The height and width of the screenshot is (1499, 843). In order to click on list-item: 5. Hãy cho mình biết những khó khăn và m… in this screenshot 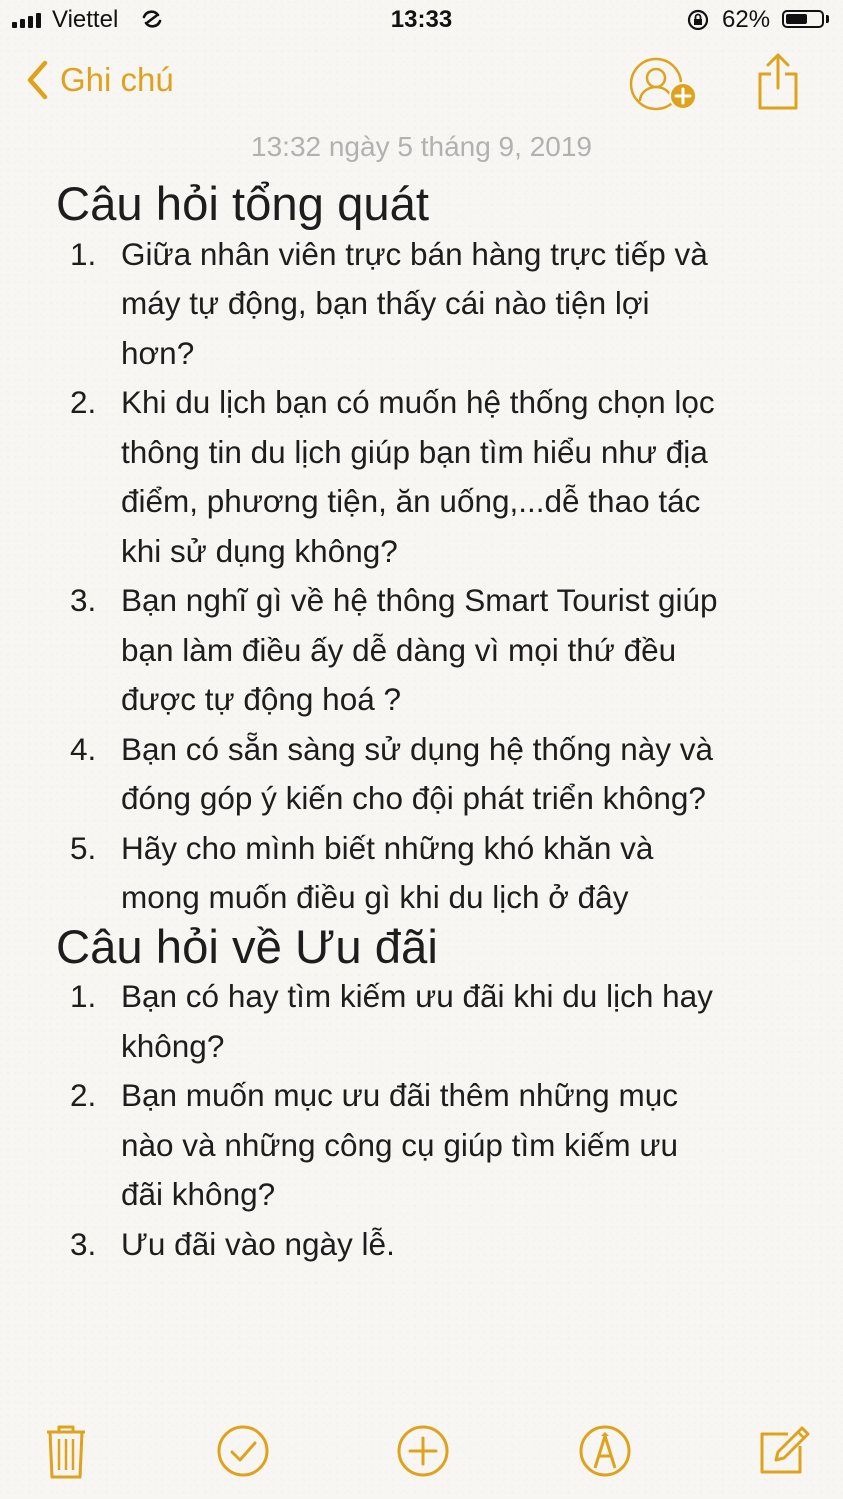, I will do `click(426, 873)`.